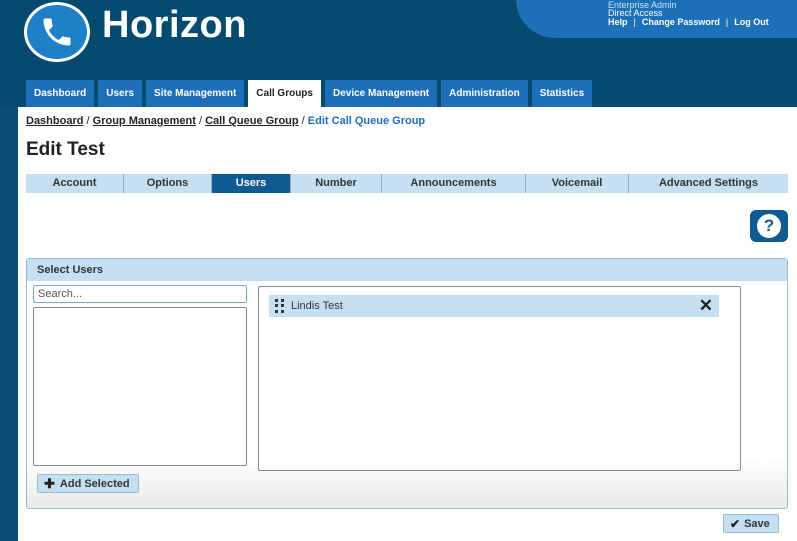  What do you see at coordinates (251, 183) in the screenshot?
I see `subtab-users: Users` at bounding box center [251, 183].